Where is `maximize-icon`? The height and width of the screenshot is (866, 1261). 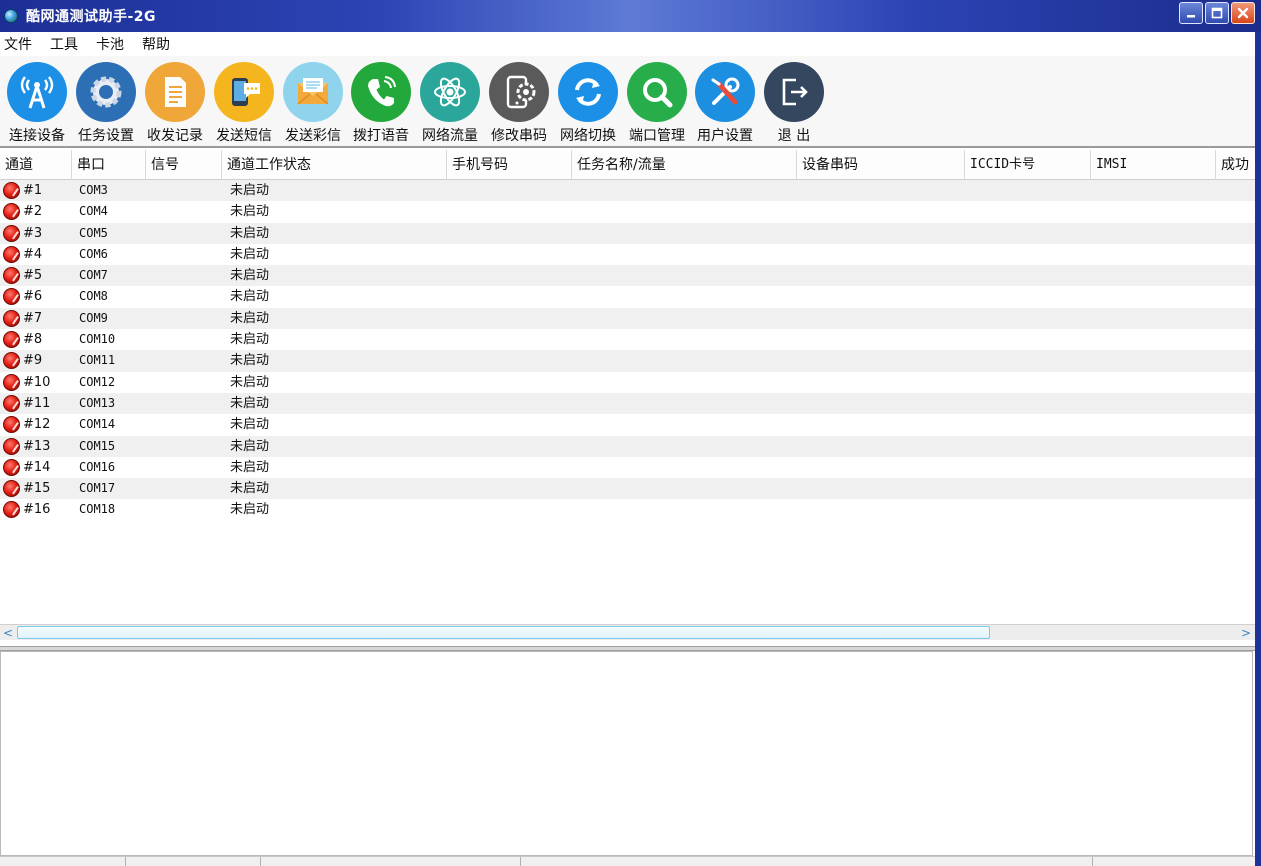 maximize-icon is located at coordinates (1217, 13).